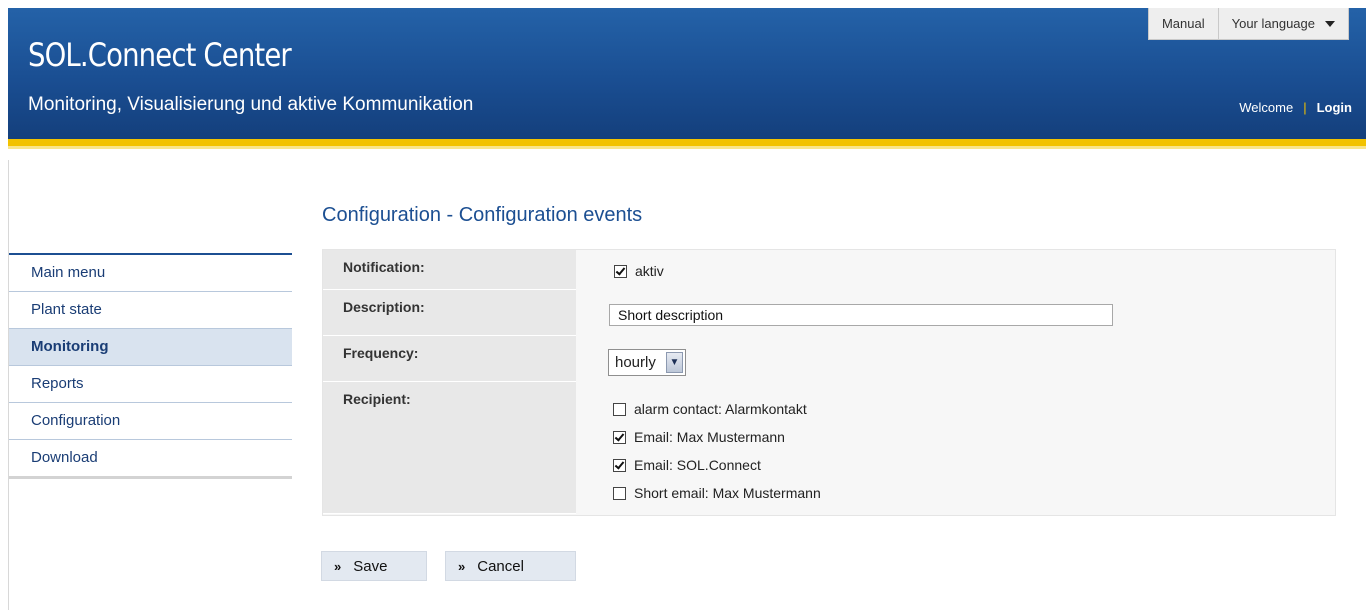 The width and height of the screenshot is (1366, 610). What do you see at coordinates (500, 566) in the screenshot?
I see `cancel-button-label: Cancel` at bounding box center [500, 566].